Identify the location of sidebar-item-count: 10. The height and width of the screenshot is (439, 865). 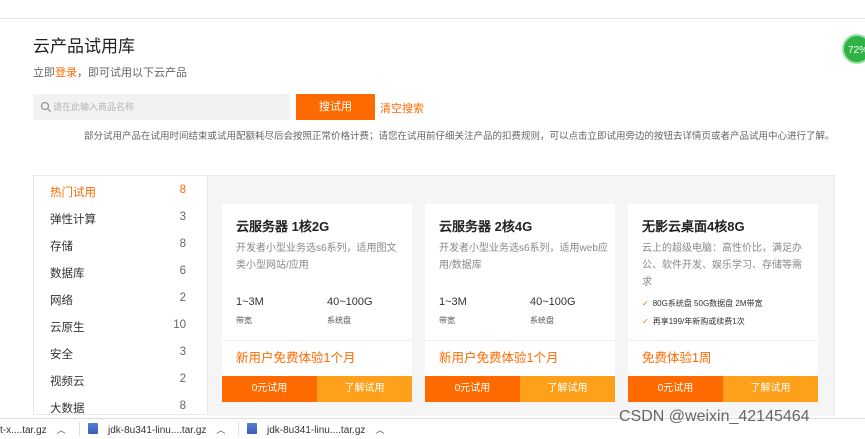
(179, 325).